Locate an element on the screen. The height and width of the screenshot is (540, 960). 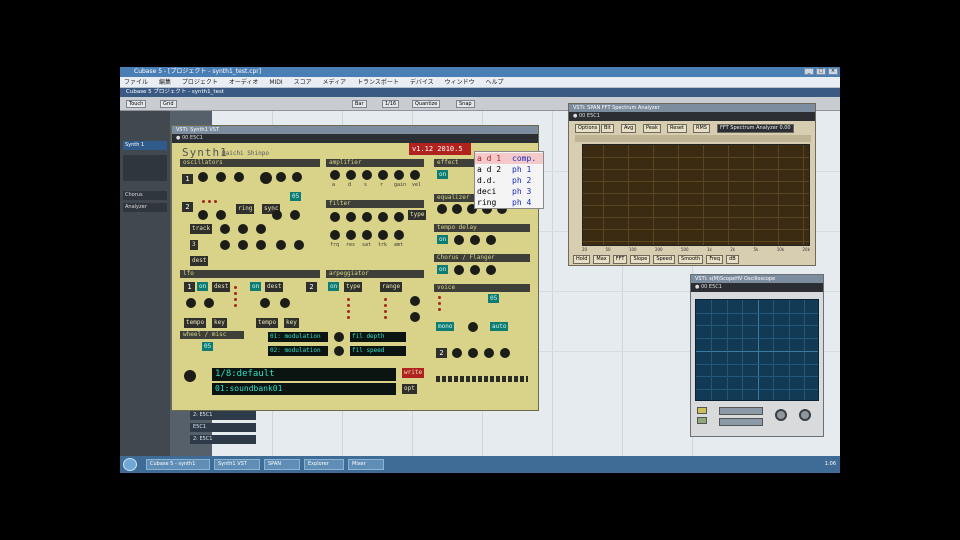
menu-window: ウィンドウ is located at coordinates (460, 82).